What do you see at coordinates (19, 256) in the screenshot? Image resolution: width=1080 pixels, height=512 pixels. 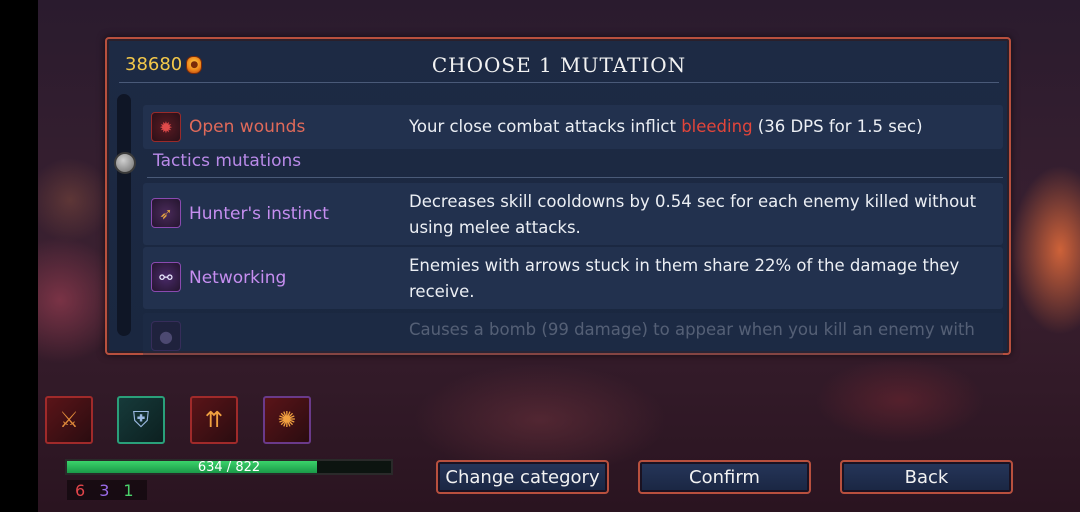 I see `screen-edge` at bounding box center [19, 256].